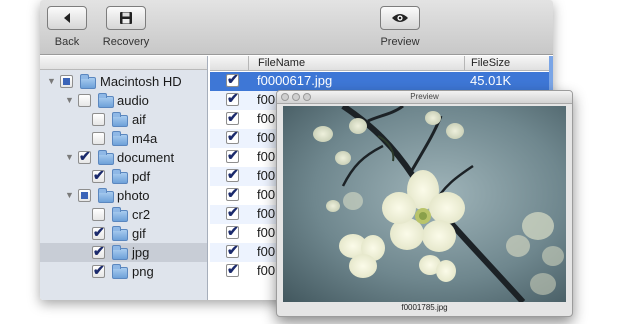 Image resolution: width=623 pixels, height=324 pixels. What do you see at coordinates (281, 63) in the screenshot?
I see `filename-column-header: FileName` at bounding box center [281, 63].